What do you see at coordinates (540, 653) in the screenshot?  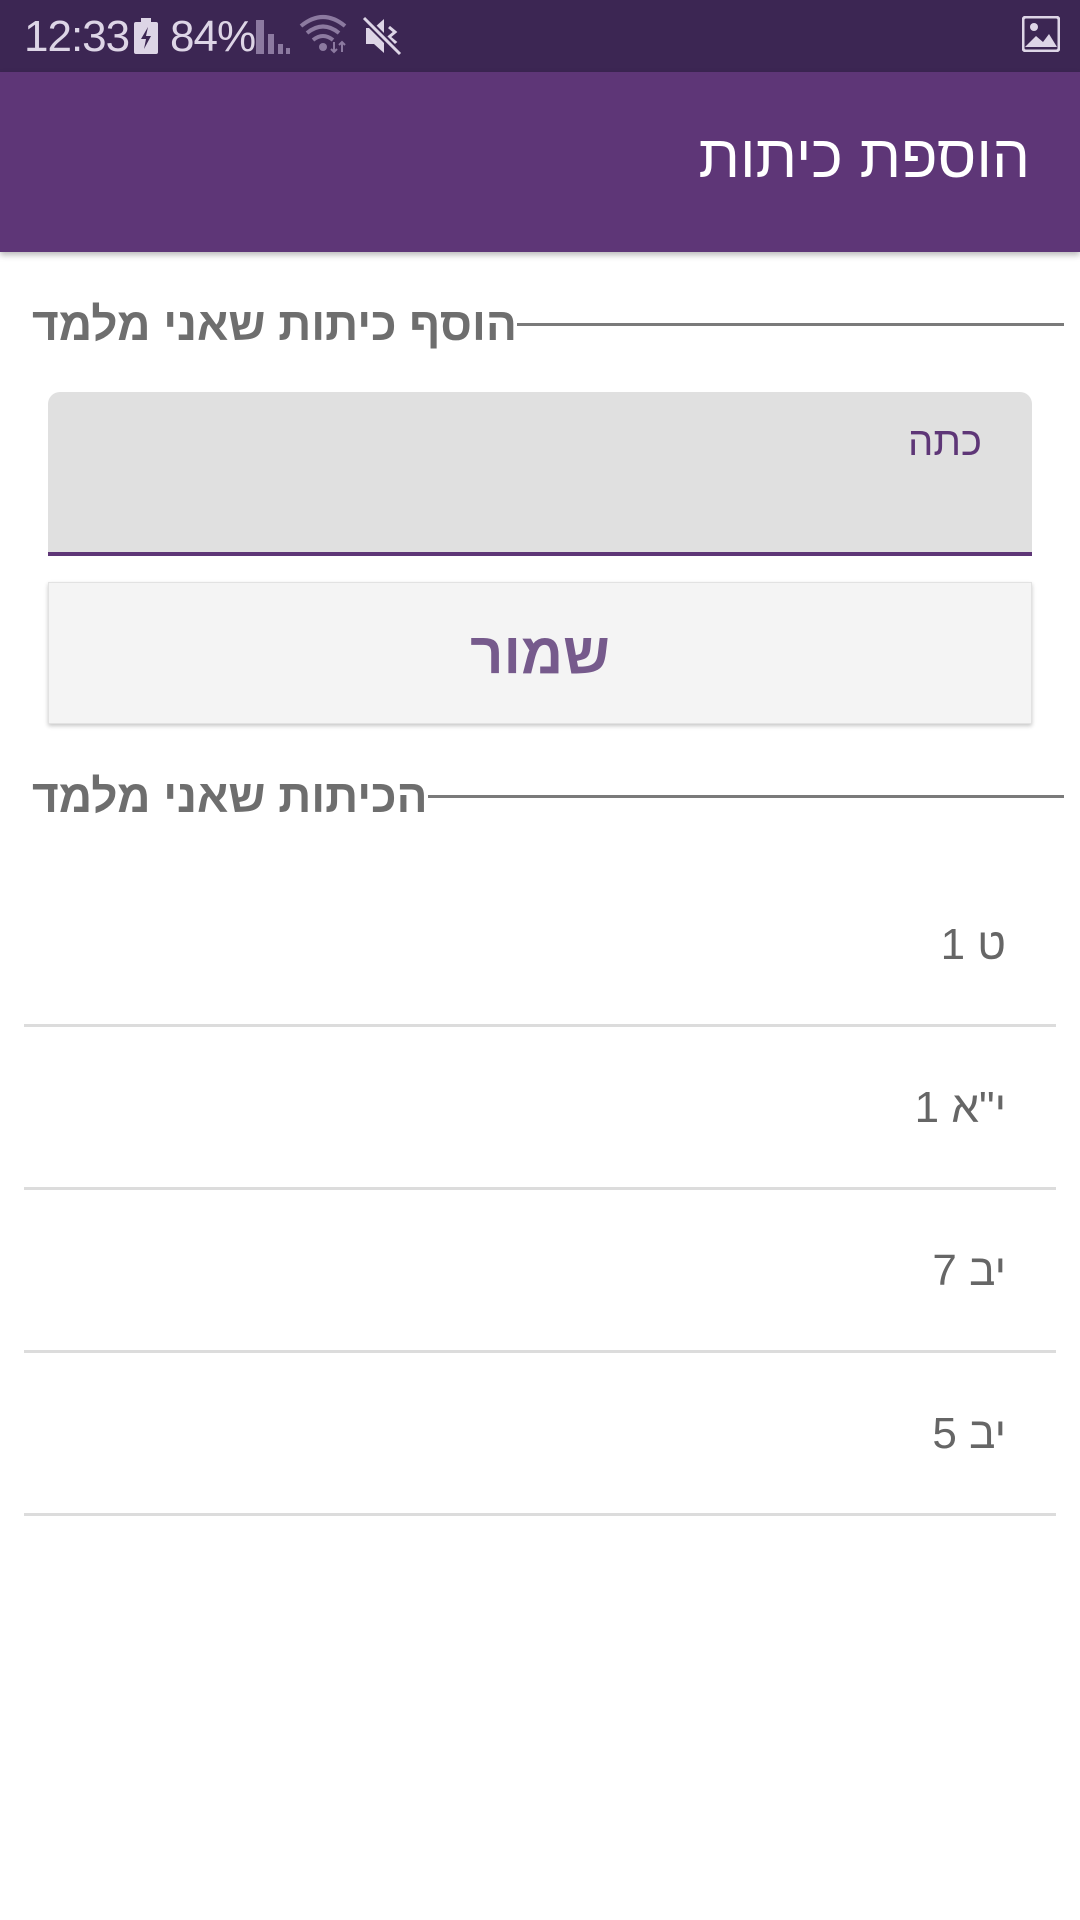 I see `save-button: שמור` at bounding box center [540, 653].